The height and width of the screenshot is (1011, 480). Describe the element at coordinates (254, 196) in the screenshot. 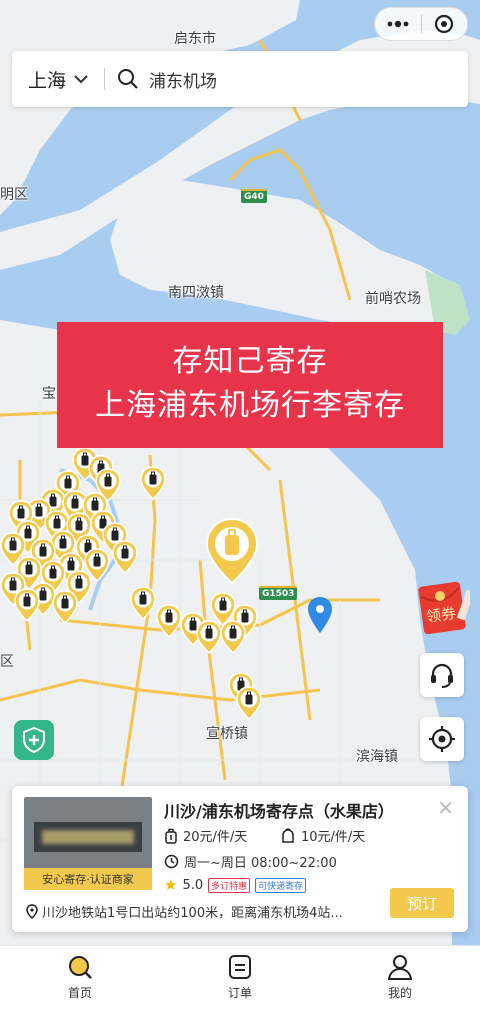

I see `road-badge-g40: G40` at that location.